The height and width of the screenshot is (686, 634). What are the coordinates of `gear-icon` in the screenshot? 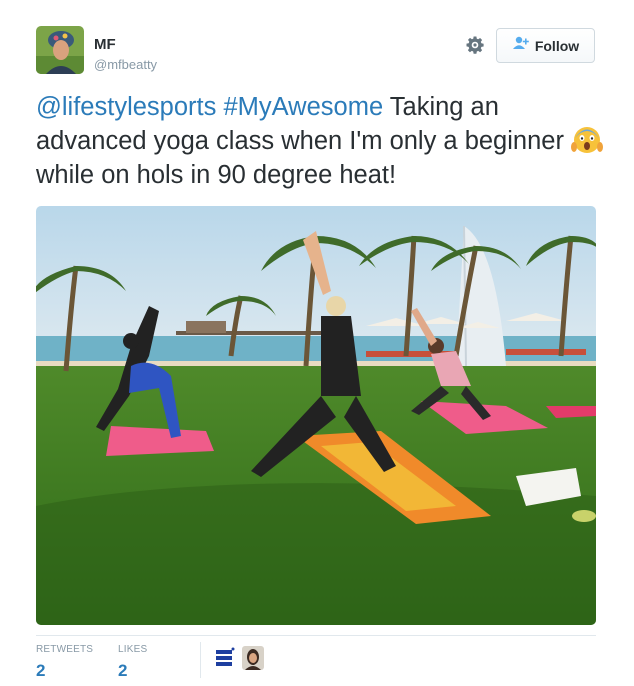 It's located at (475, 45).